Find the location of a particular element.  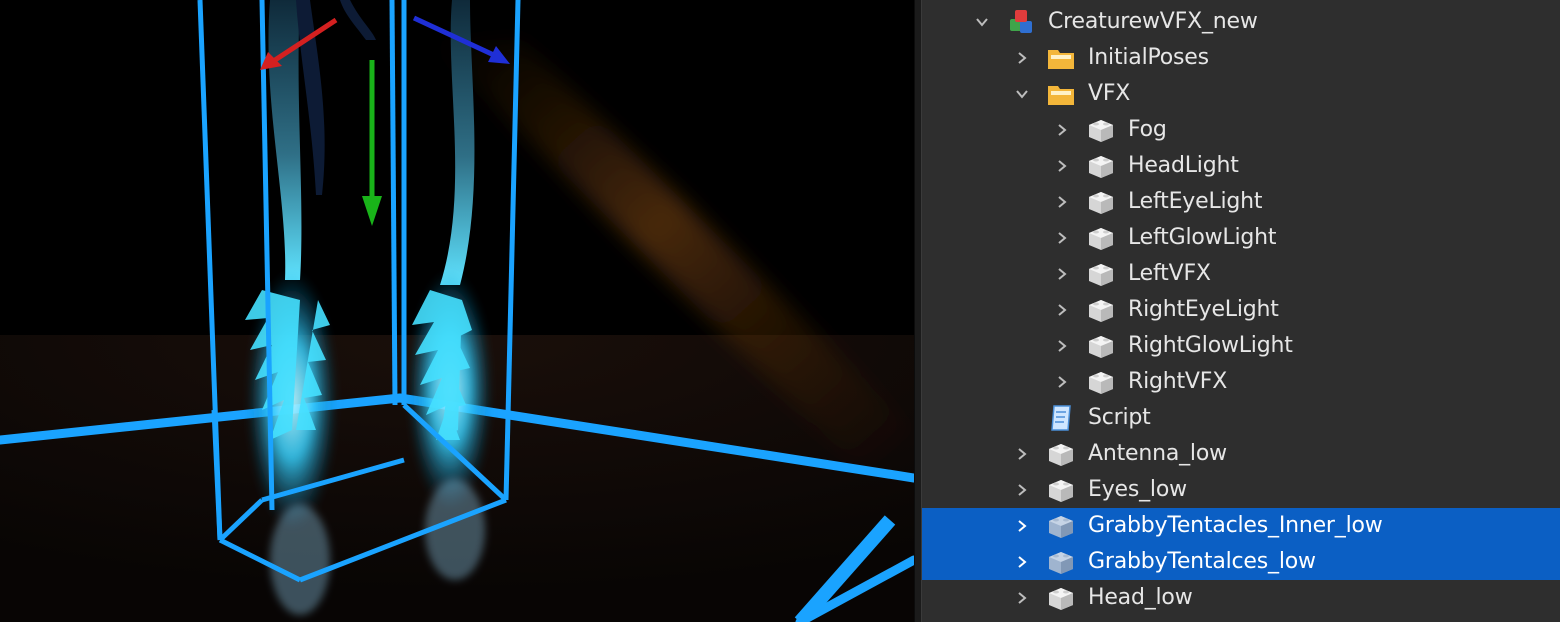

tree-item-label: RightVFX is located at coordinates (1178, 381).